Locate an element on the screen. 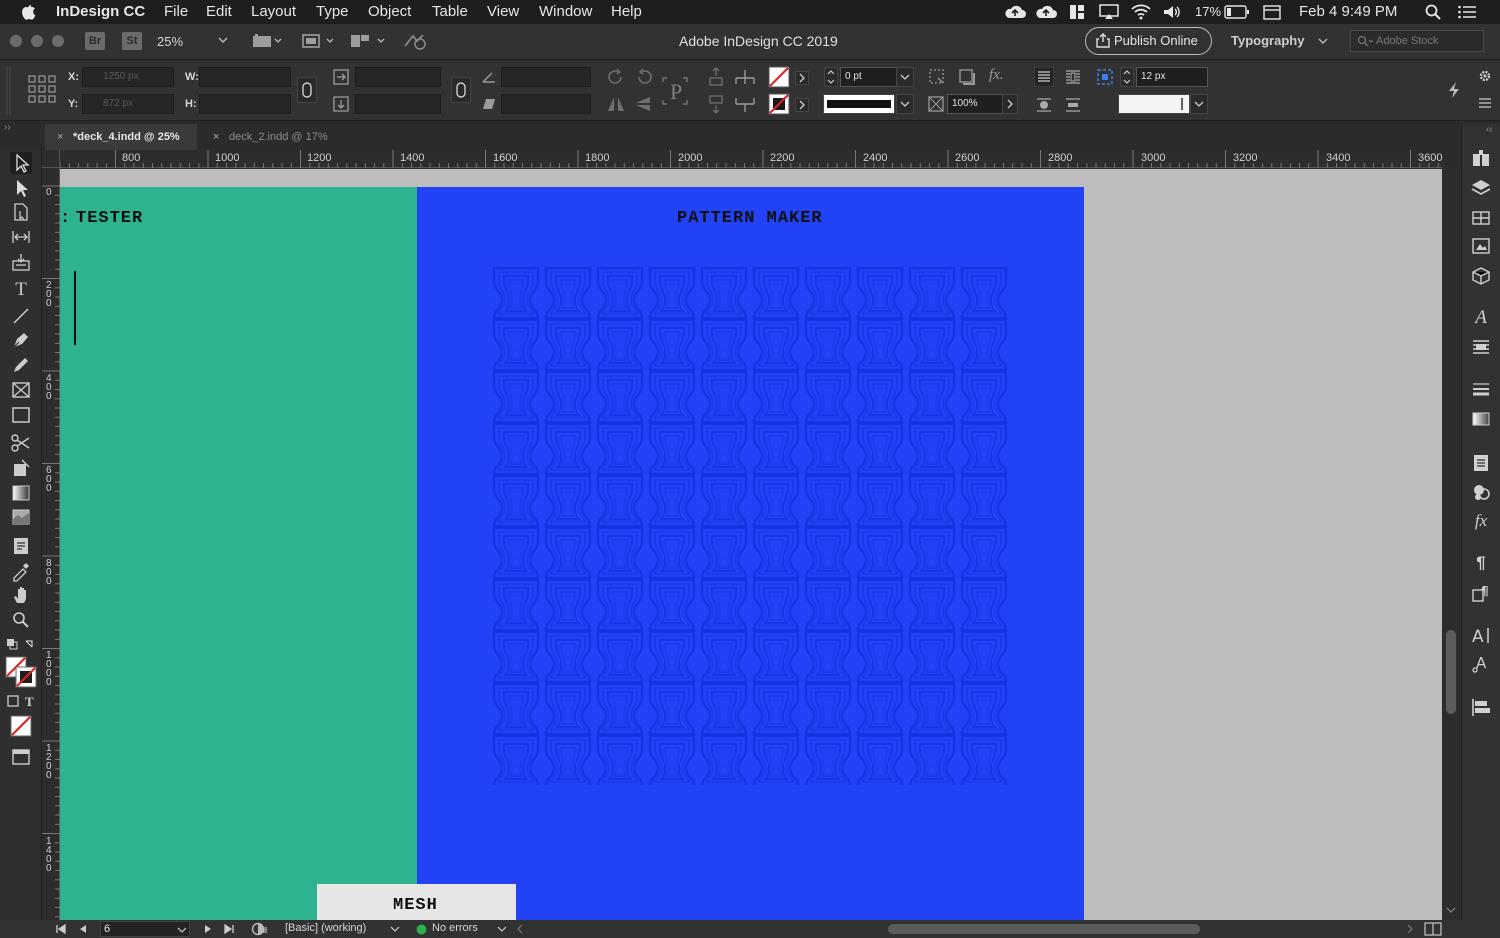  stroke-weight-dropdown-icon is located at coordinates (905, 77).